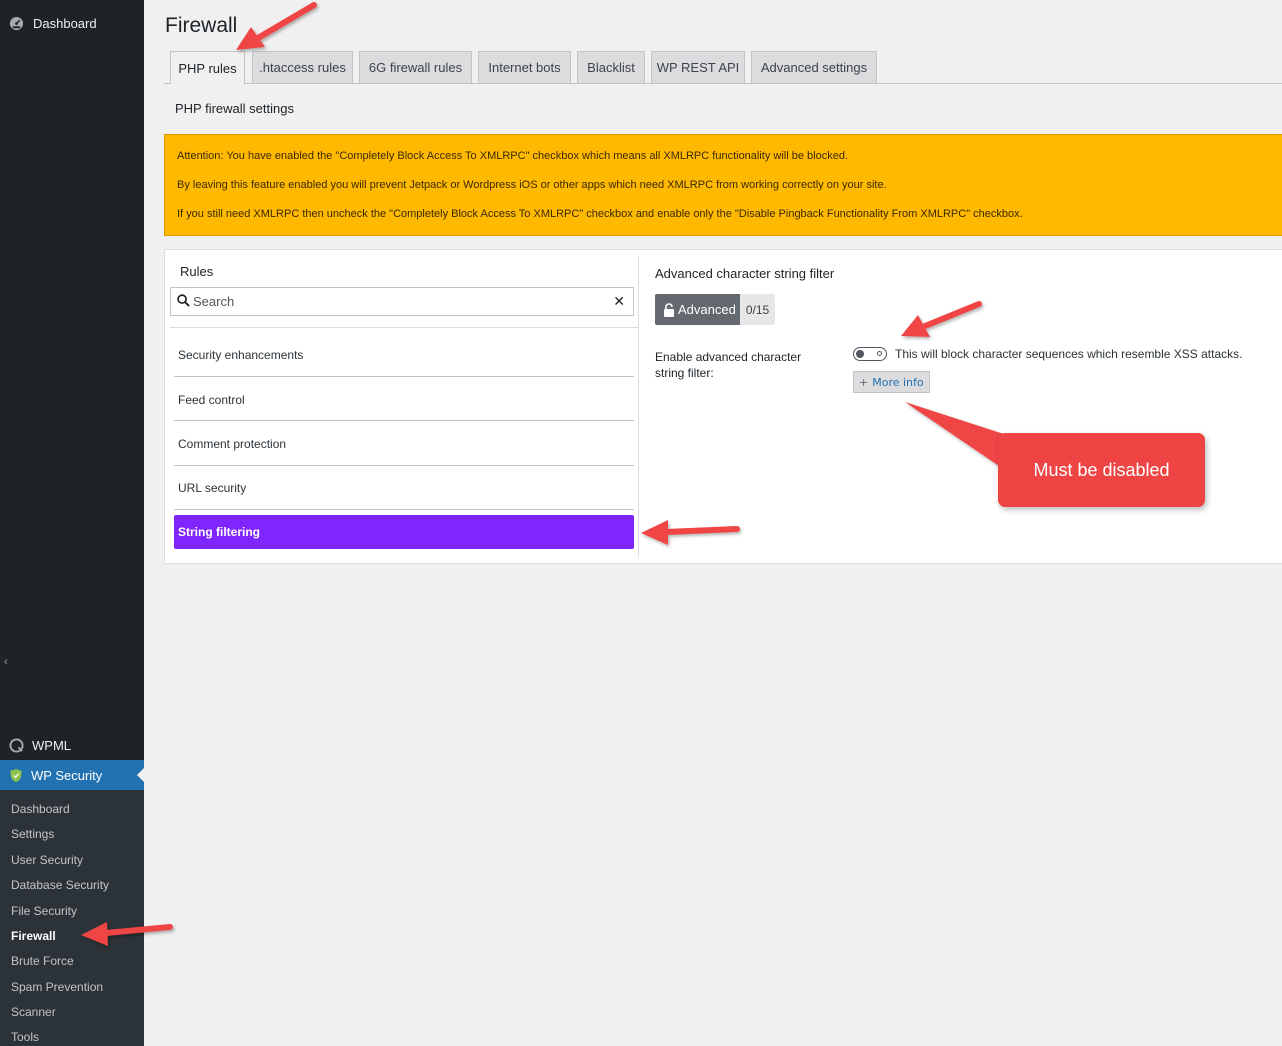 This screenshot has width=1282, height=1046. I want to click on more-info-button: + More info, so click(891, 382).